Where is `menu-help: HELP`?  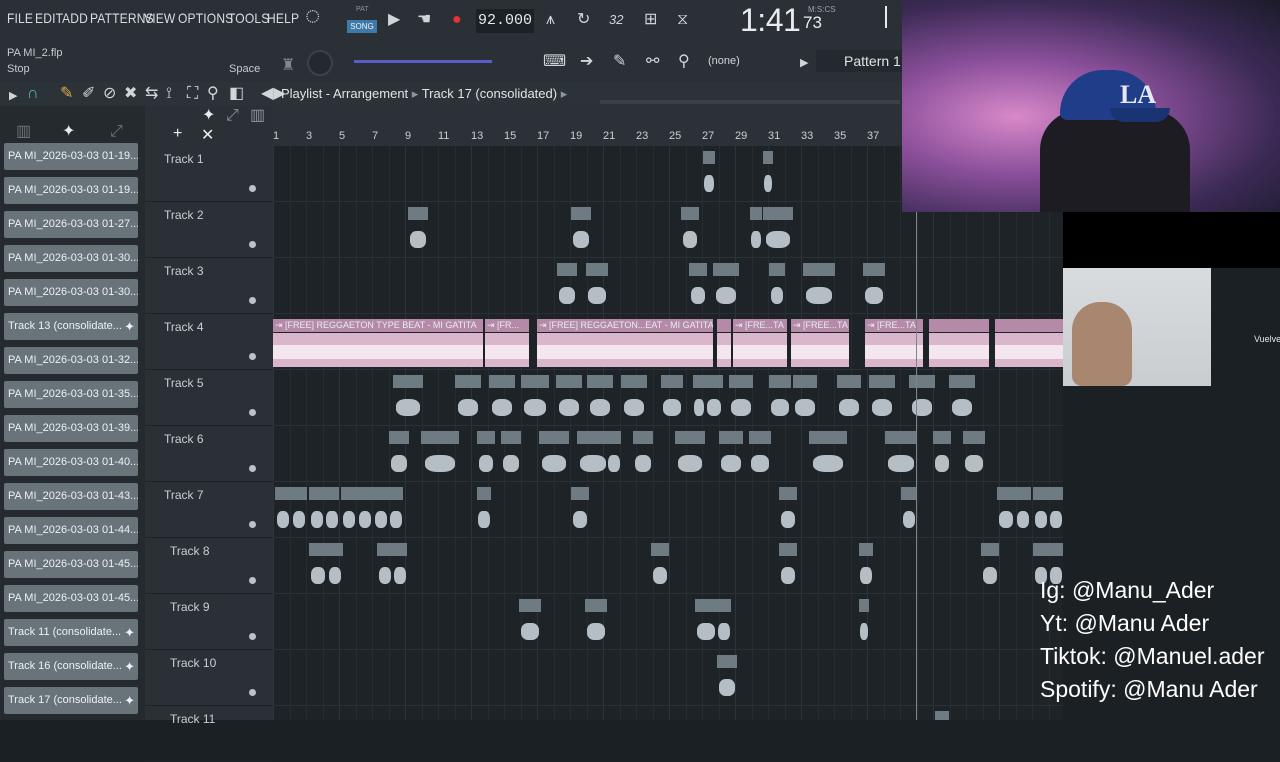
menu-help: HELP is located at coordinates (283, 18).